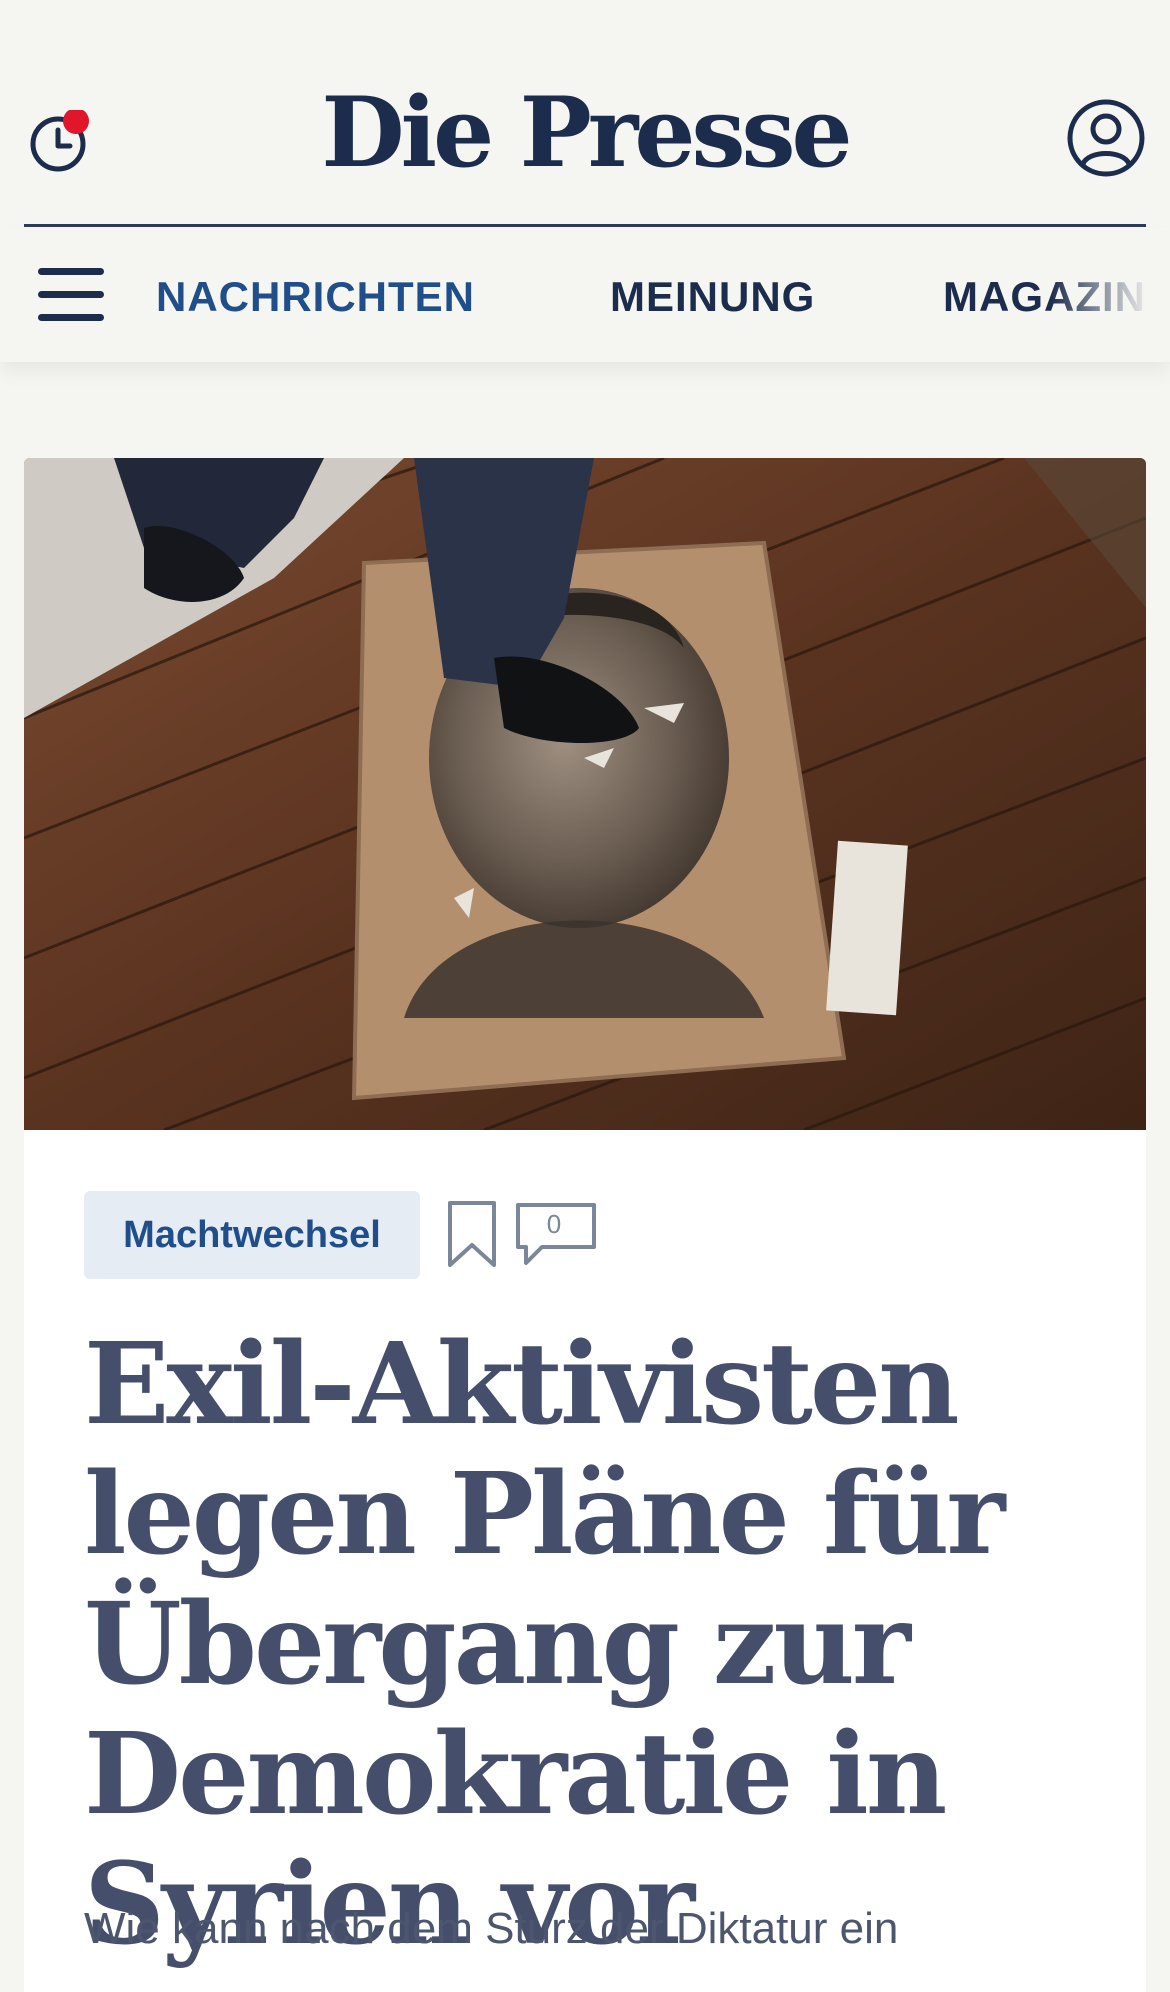 This screenshot has height=1992, width=1170. I want to click on comments-button: 0, so click(557, 1234).